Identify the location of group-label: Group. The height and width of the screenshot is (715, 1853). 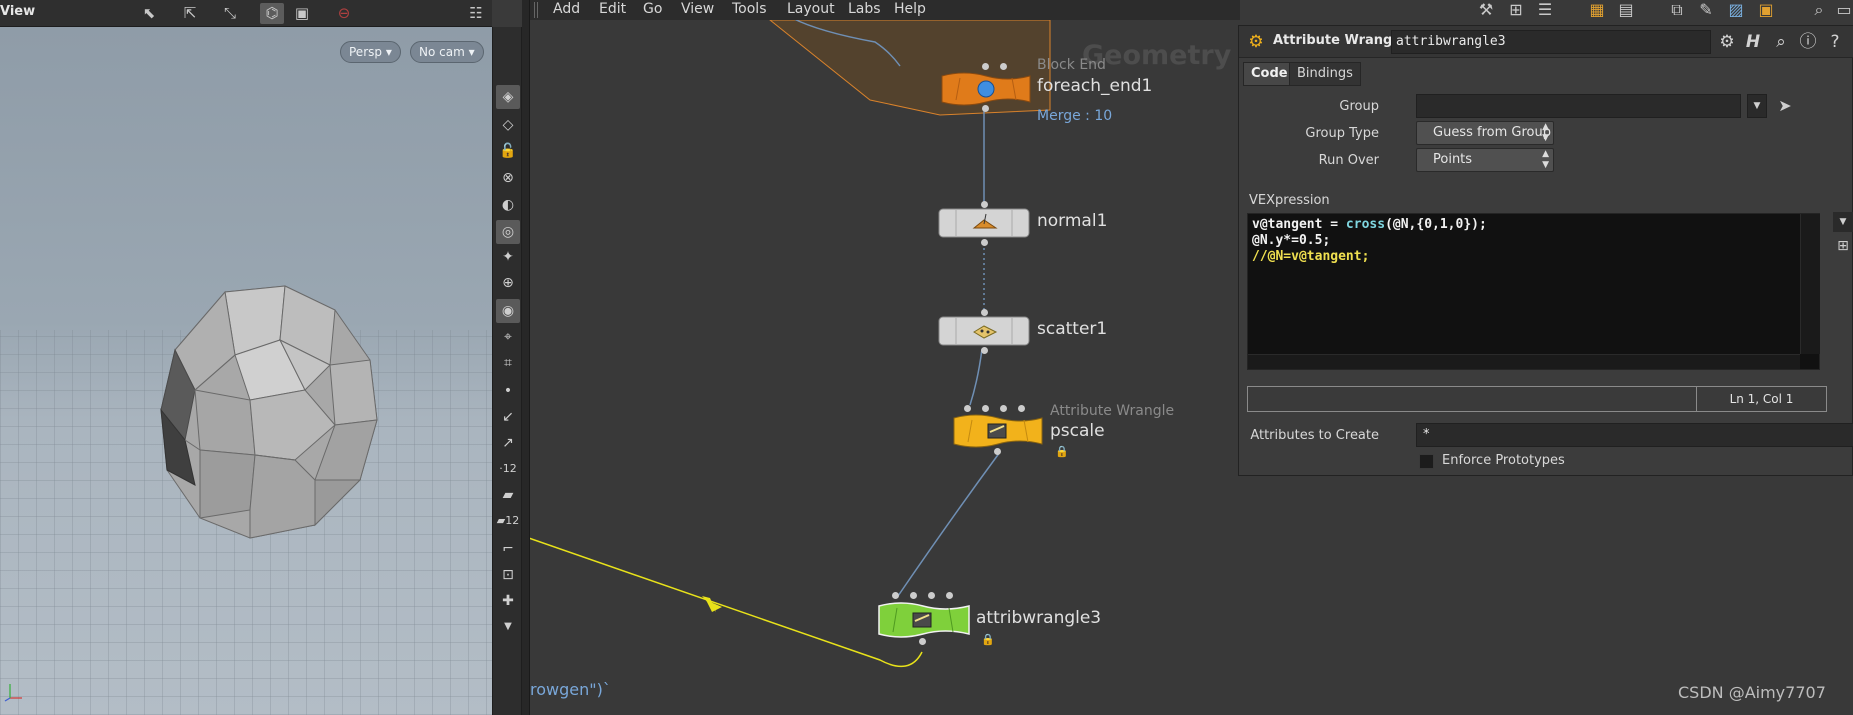
(1359, 106).